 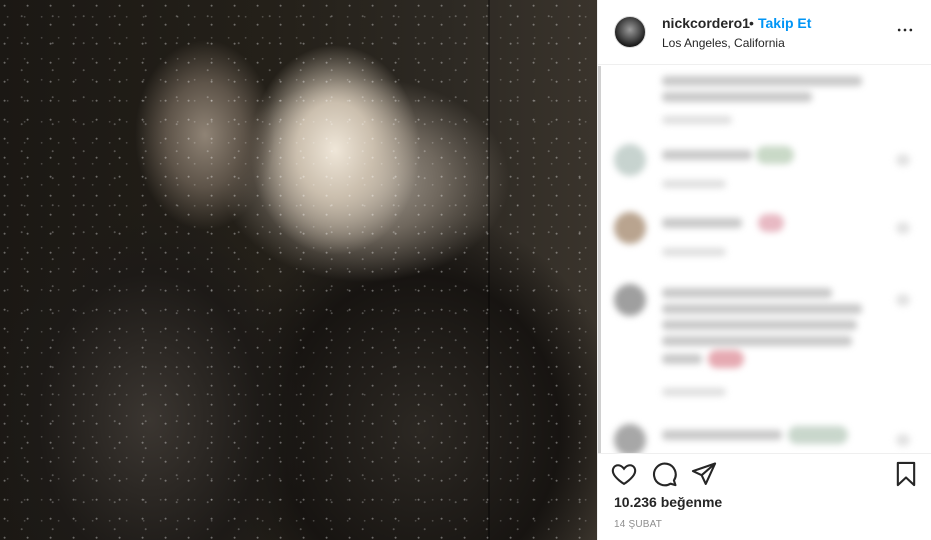 What do you see at coordinates (723, 43) in the screenshot?
I see `location-link: Los Angeles, California` at bounding box center [723, 43].